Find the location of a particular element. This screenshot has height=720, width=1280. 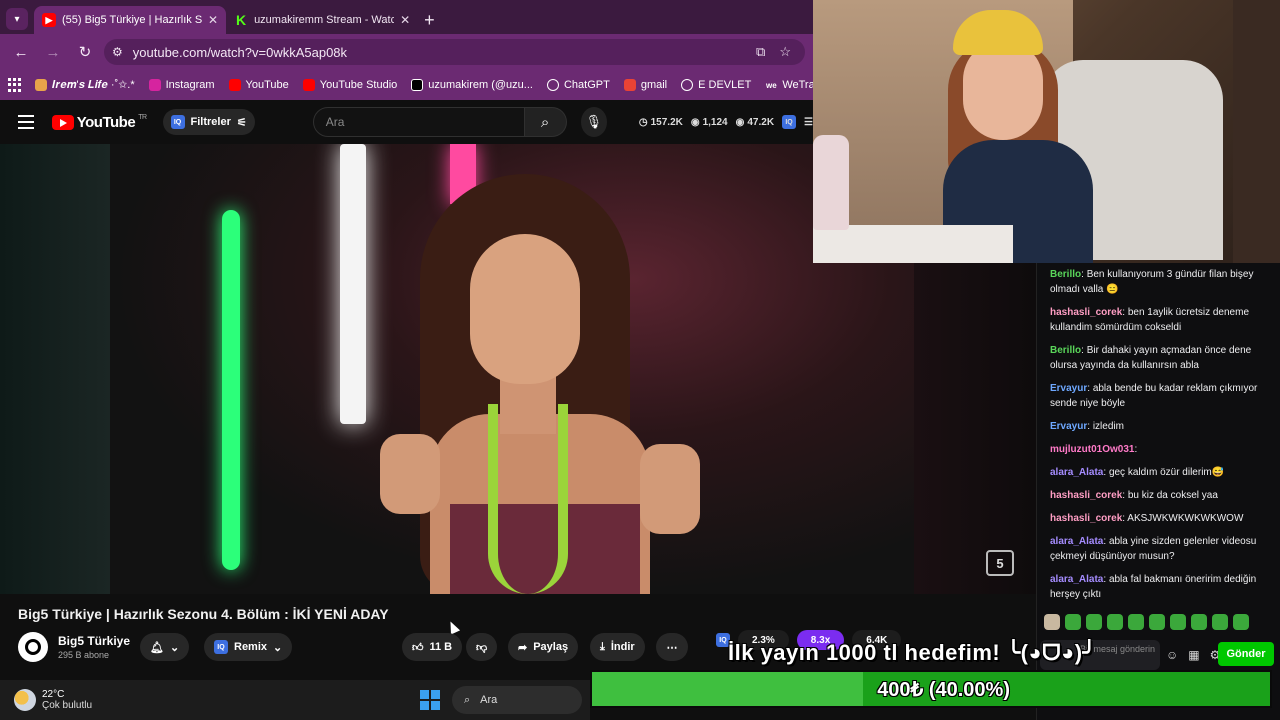

tab-kick: K uzumakiremm Stream - Watch ✕ is located at coordinates (322, 20).